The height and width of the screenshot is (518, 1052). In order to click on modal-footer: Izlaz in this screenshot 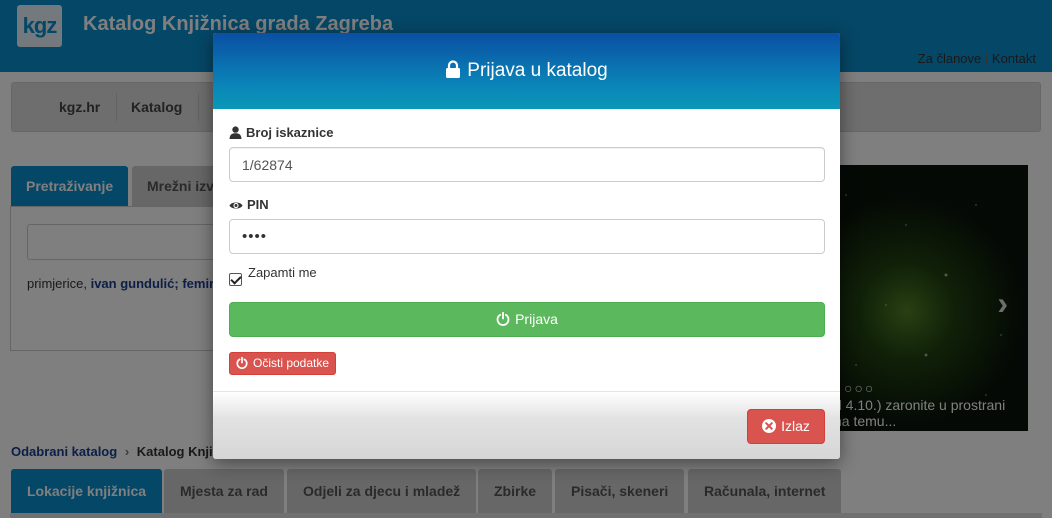, I will do `click(526, 425)`.